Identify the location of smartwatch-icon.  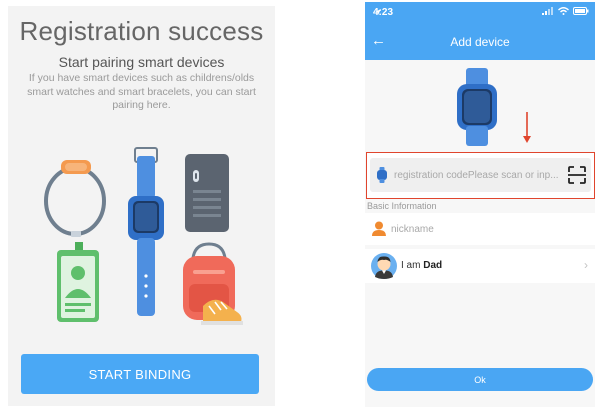
(146, 231).